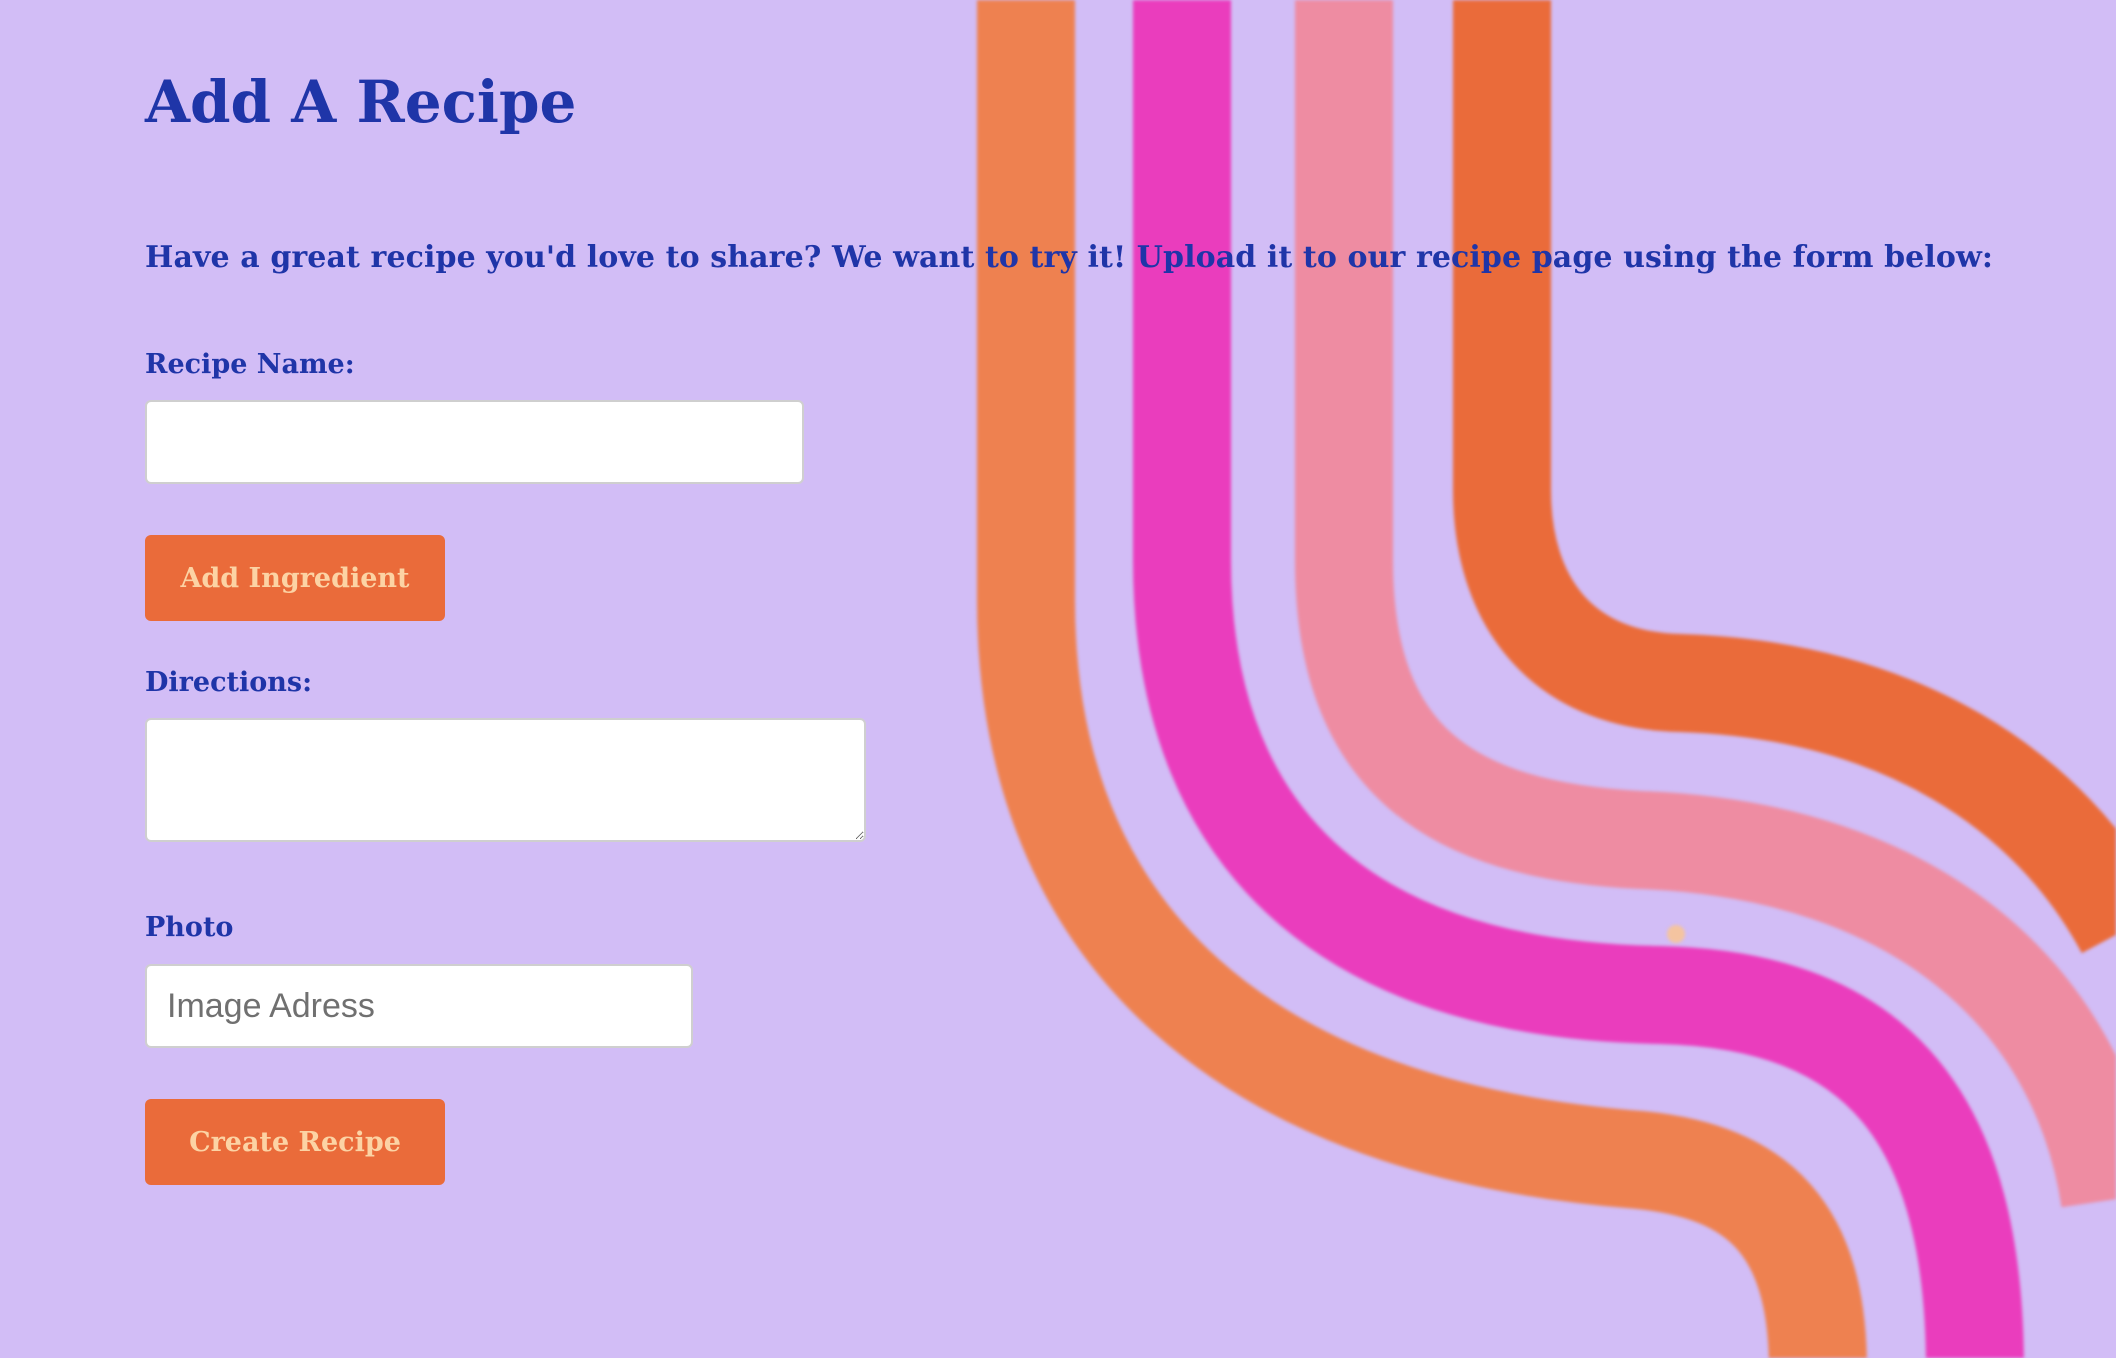  Describe the element at coordinates (505, 780) in the screenshot. I see `directions-textarea` at that location.